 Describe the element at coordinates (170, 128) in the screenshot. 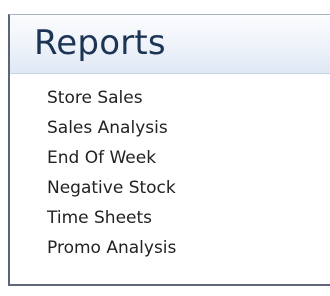

I see `report-item-sales-analysis: Sales Analysis` at that location.